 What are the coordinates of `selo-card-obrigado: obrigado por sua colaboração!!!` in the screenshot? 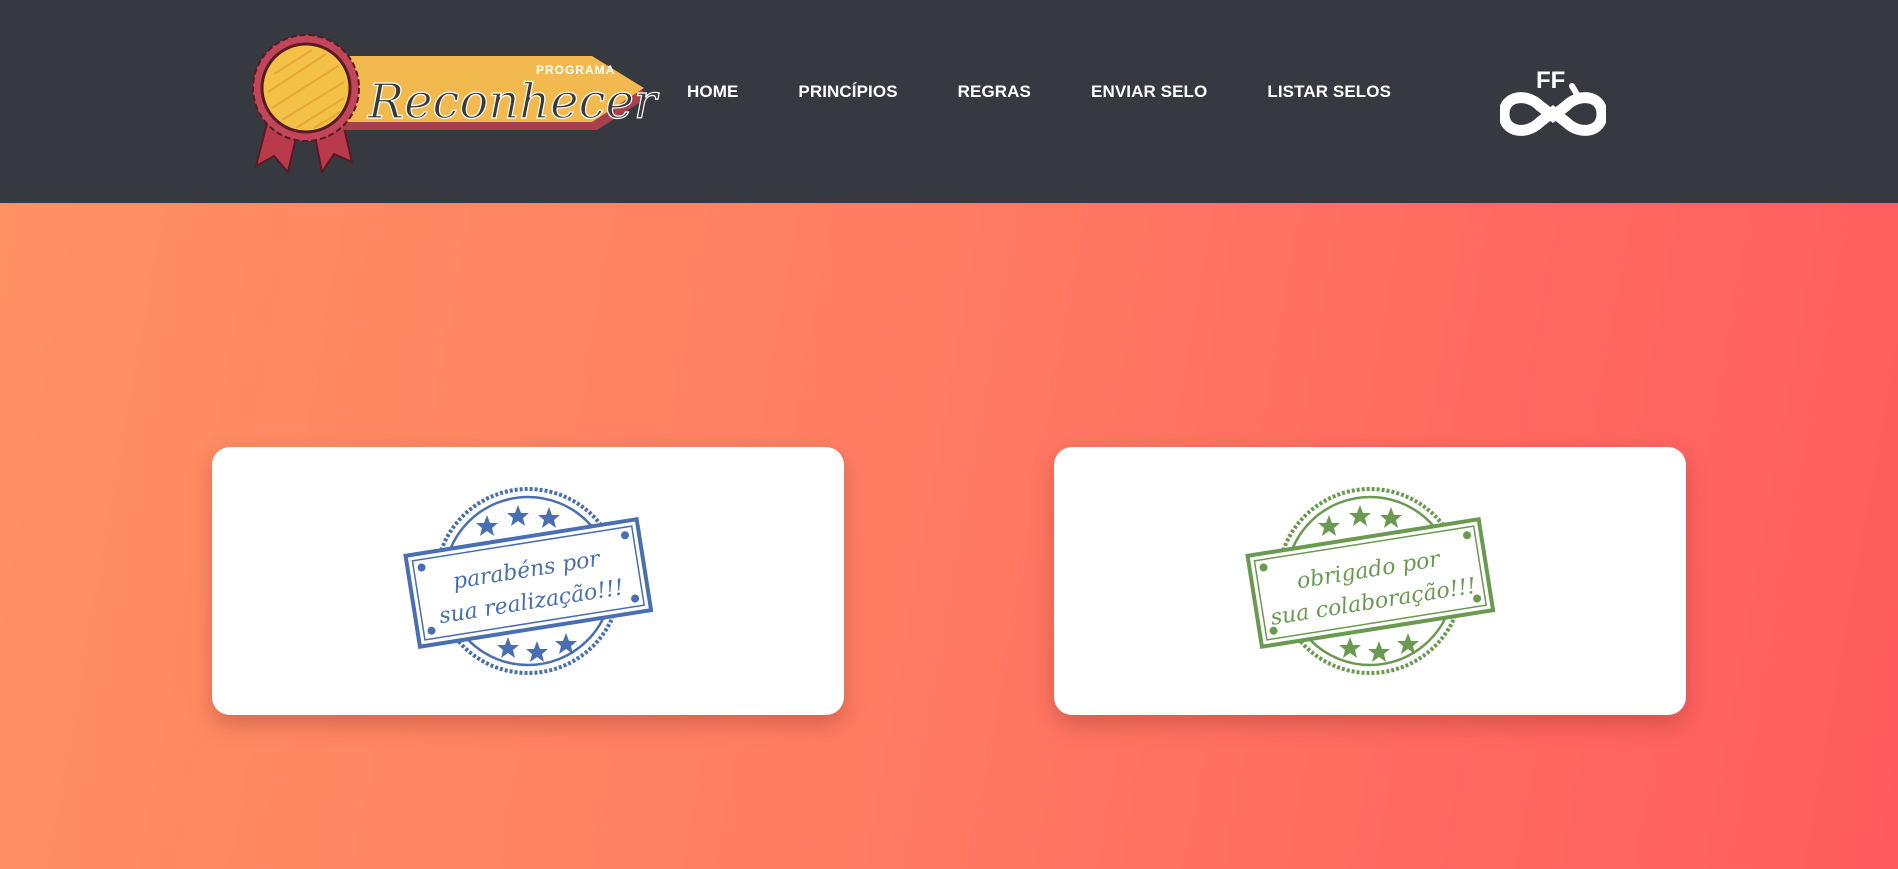 It's located at (1370, 581).